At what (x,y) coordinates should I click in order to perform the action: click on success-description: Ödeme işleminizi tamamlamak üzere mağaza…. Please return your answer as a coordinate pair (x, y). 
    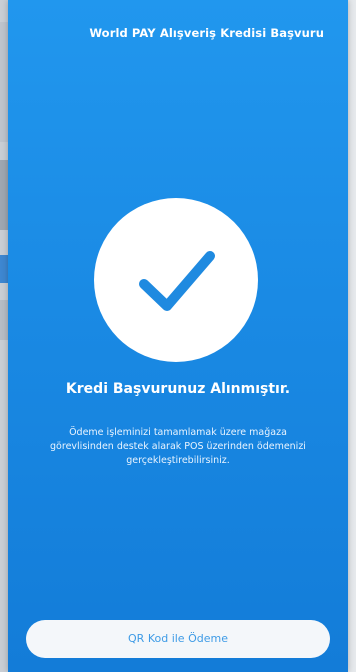
    Looking at the image, I should click on (178, 446).